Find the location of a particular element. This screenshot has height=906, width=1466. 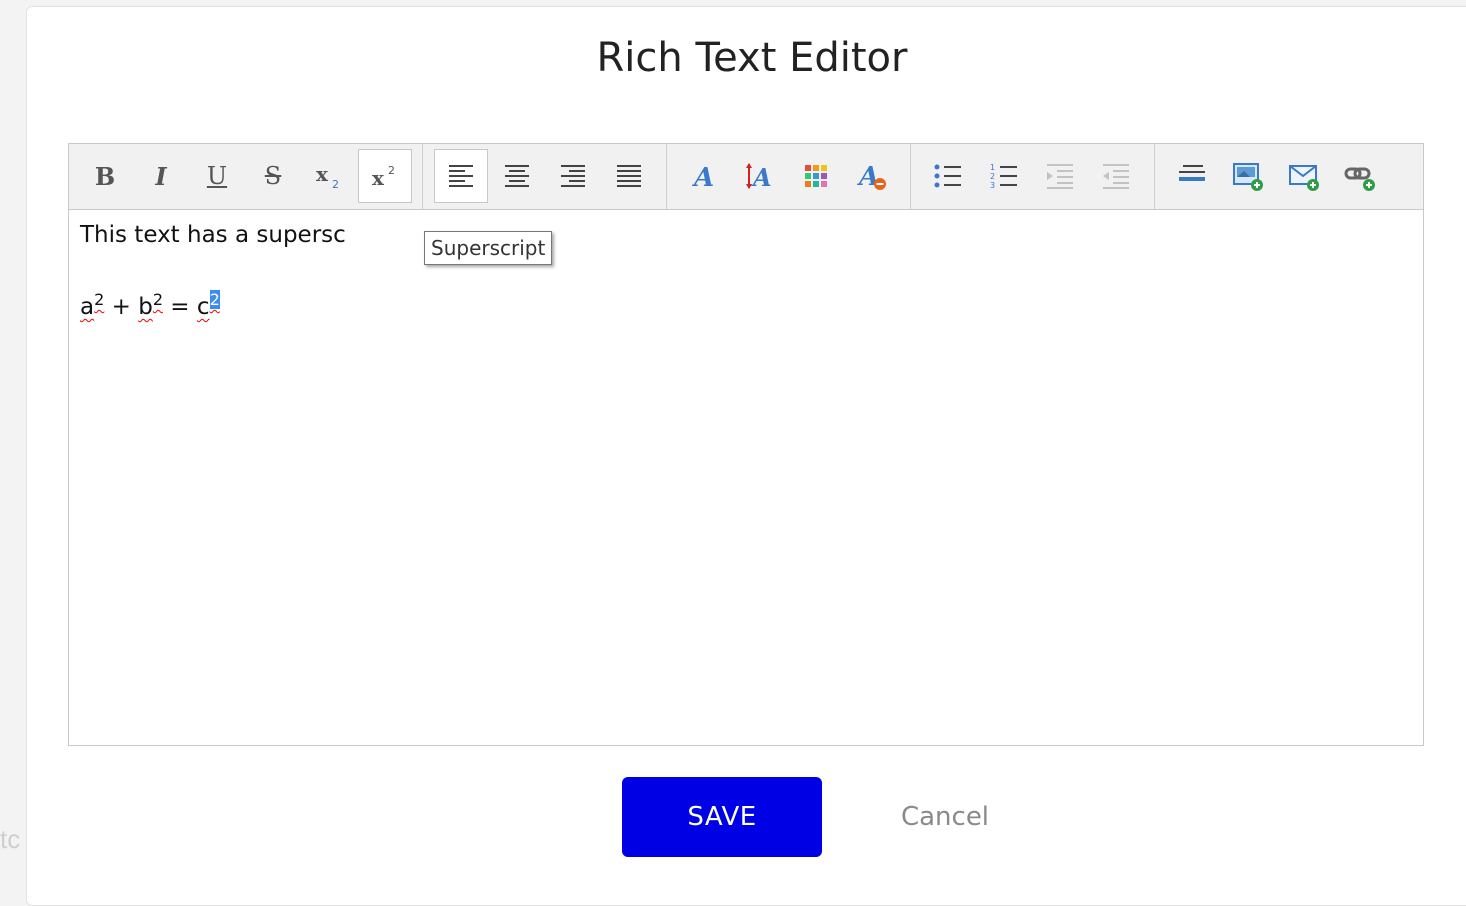

superscript-icon: x 2 is located at coordinates (383, 177).